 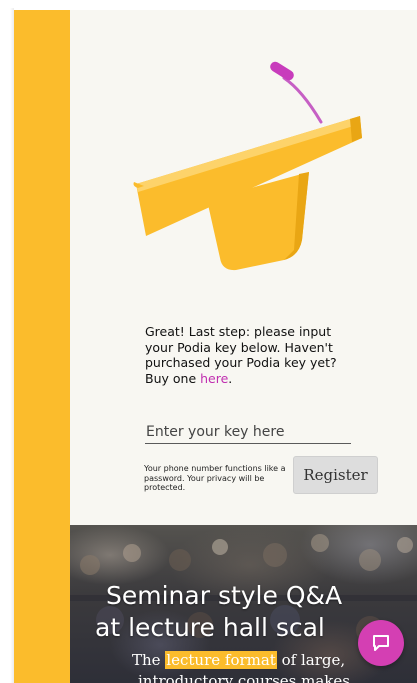 What do you see at coordinates (230, 378) in the screenshot?
I see `instructions-tail: .` at bounding box center [230, 378].